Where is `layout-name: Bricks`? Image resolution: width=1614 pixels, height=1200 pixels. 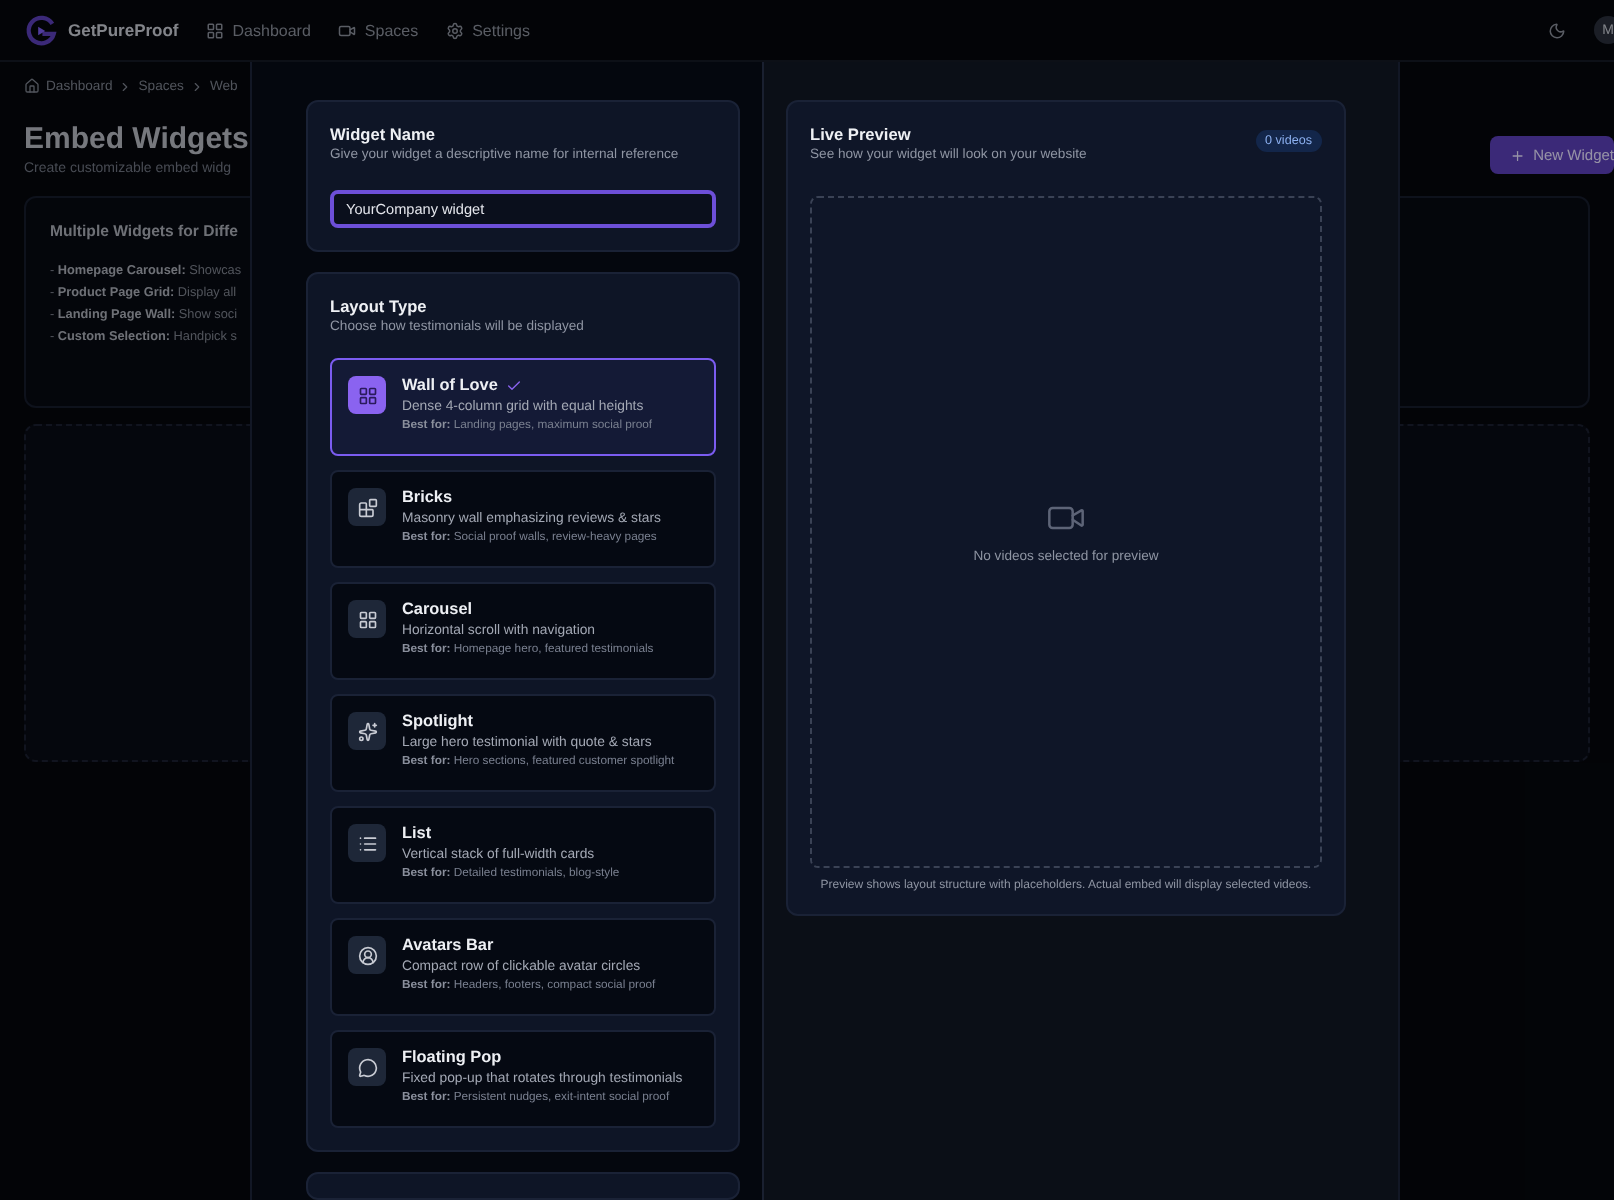
layout-name: Bricks is located at coordinates (427, 497).